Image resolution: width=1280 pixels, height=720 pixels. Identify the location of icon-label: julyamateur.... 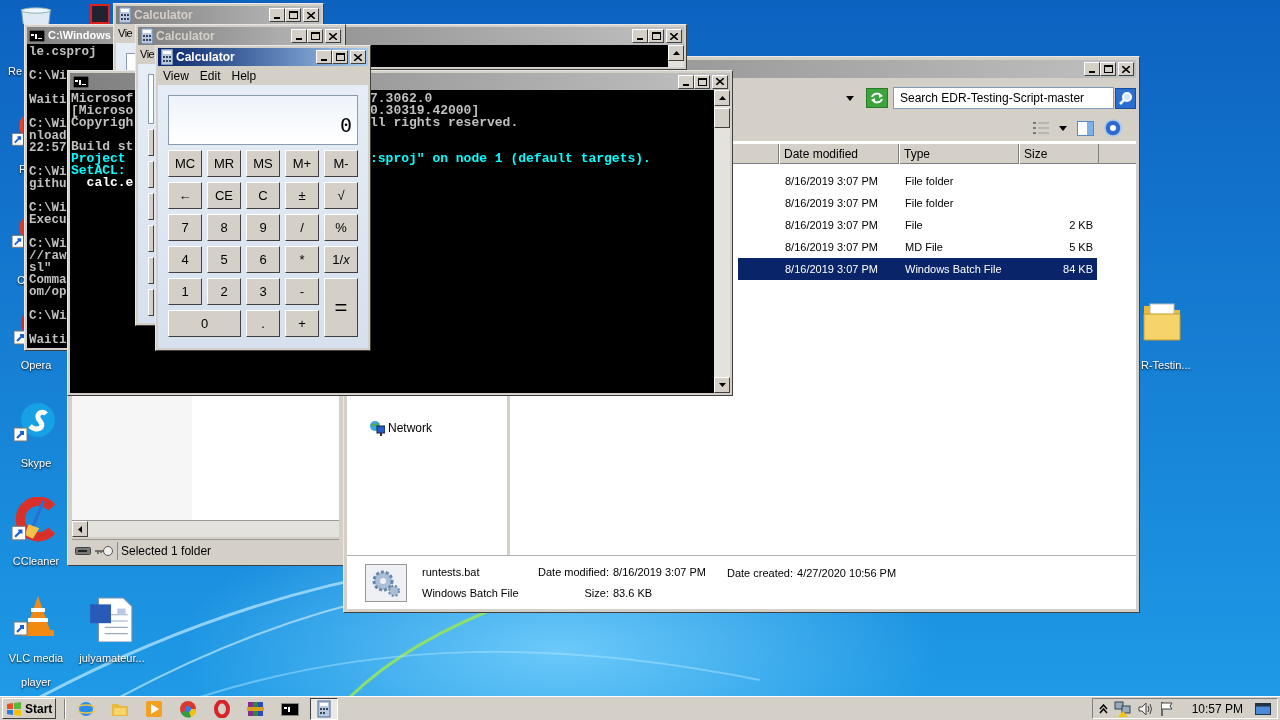
(112, 658).